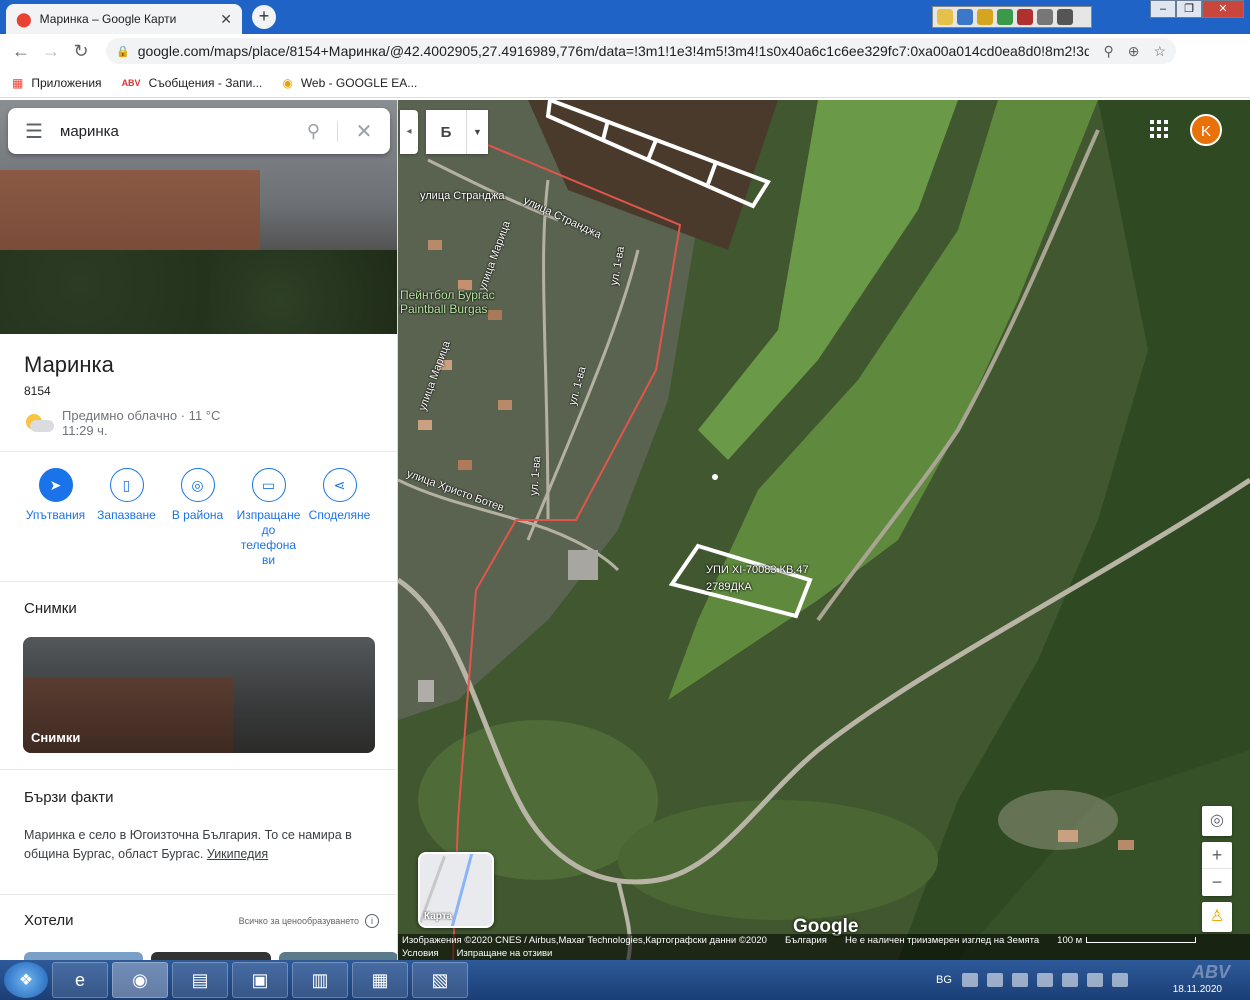 The image size is (1250, 1000). What do you see at coordinates (339, 515) in the screenshot?
I see `action-label: Споделяне` at bounding box center [339, 515].